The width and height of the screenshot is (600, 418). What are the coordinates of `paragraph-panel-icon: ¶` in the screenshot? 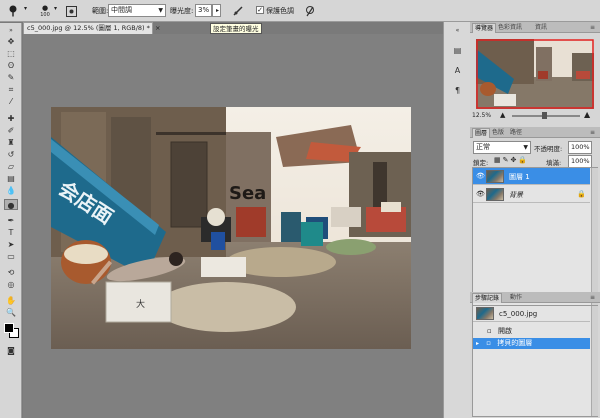 It's located at (457, 91).